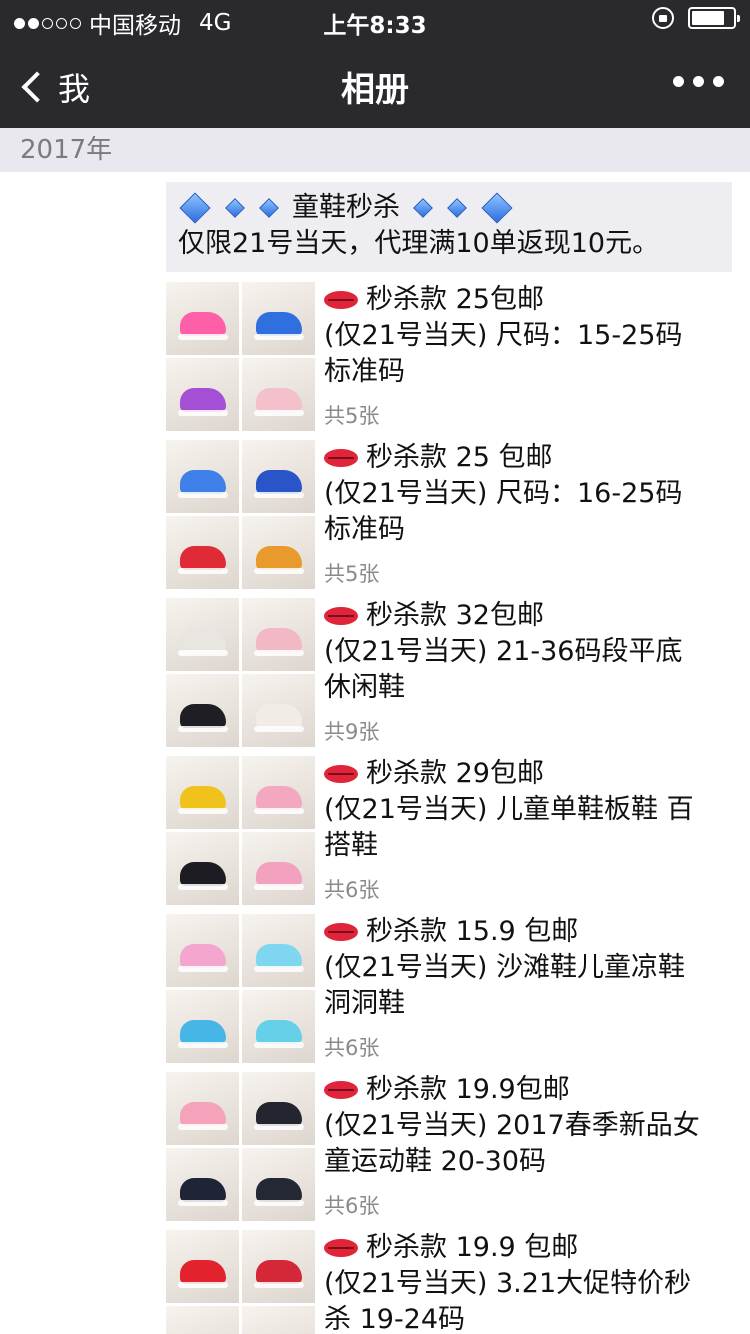 Image resolution: width=750 pixels, height=1334 pixels. Describe the element at coordinates (449, 359) in the screenshot. I see `album-post: 秒杀款 25包邮 (仅21号当天) 尺码：15-25码 标准码 共5张` at that location.